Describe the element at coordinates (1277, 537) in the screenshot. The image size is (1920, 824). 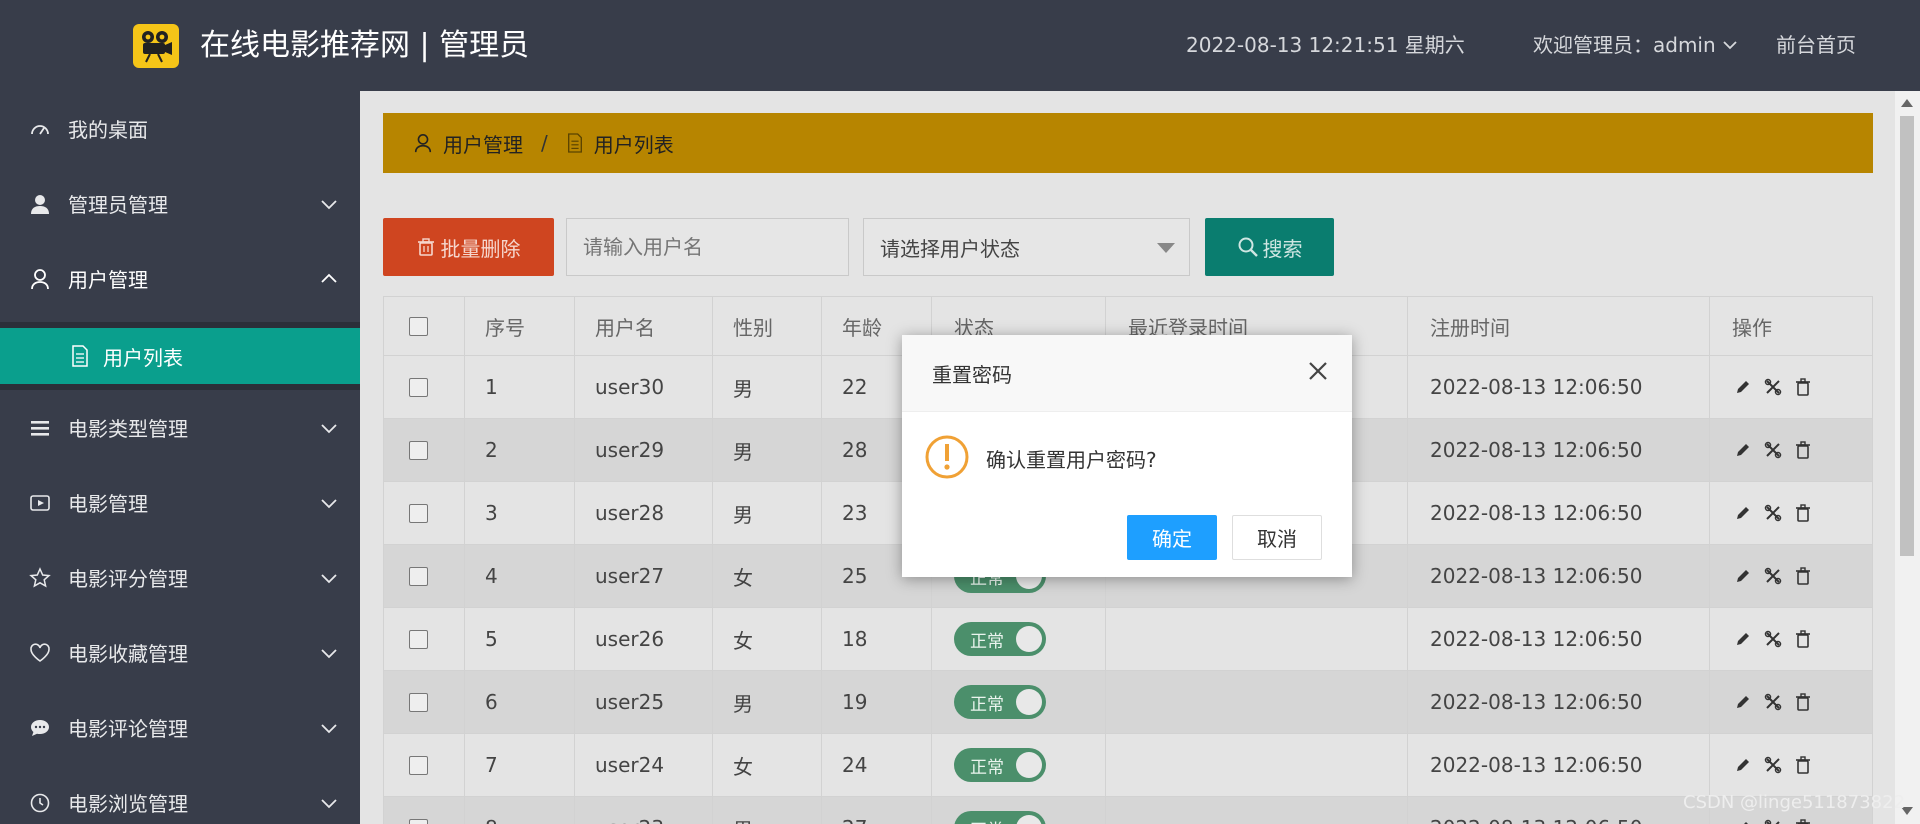
I see `cancel-button: 取消` at that location.